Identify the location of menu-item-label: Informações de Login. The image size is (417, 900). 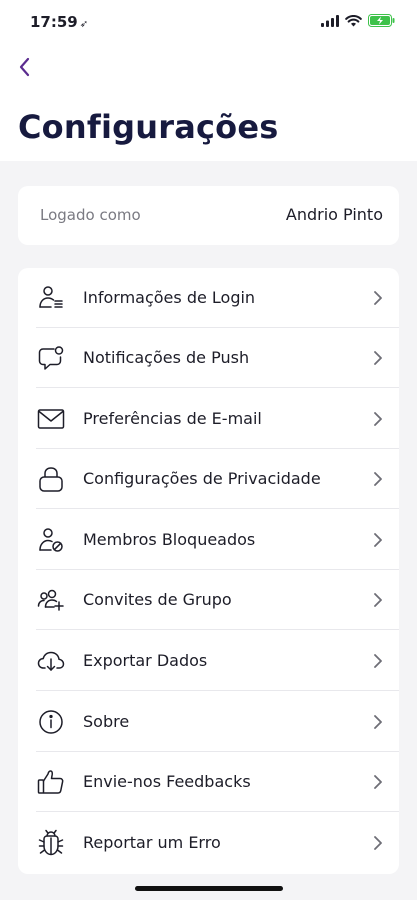
(169, 297).